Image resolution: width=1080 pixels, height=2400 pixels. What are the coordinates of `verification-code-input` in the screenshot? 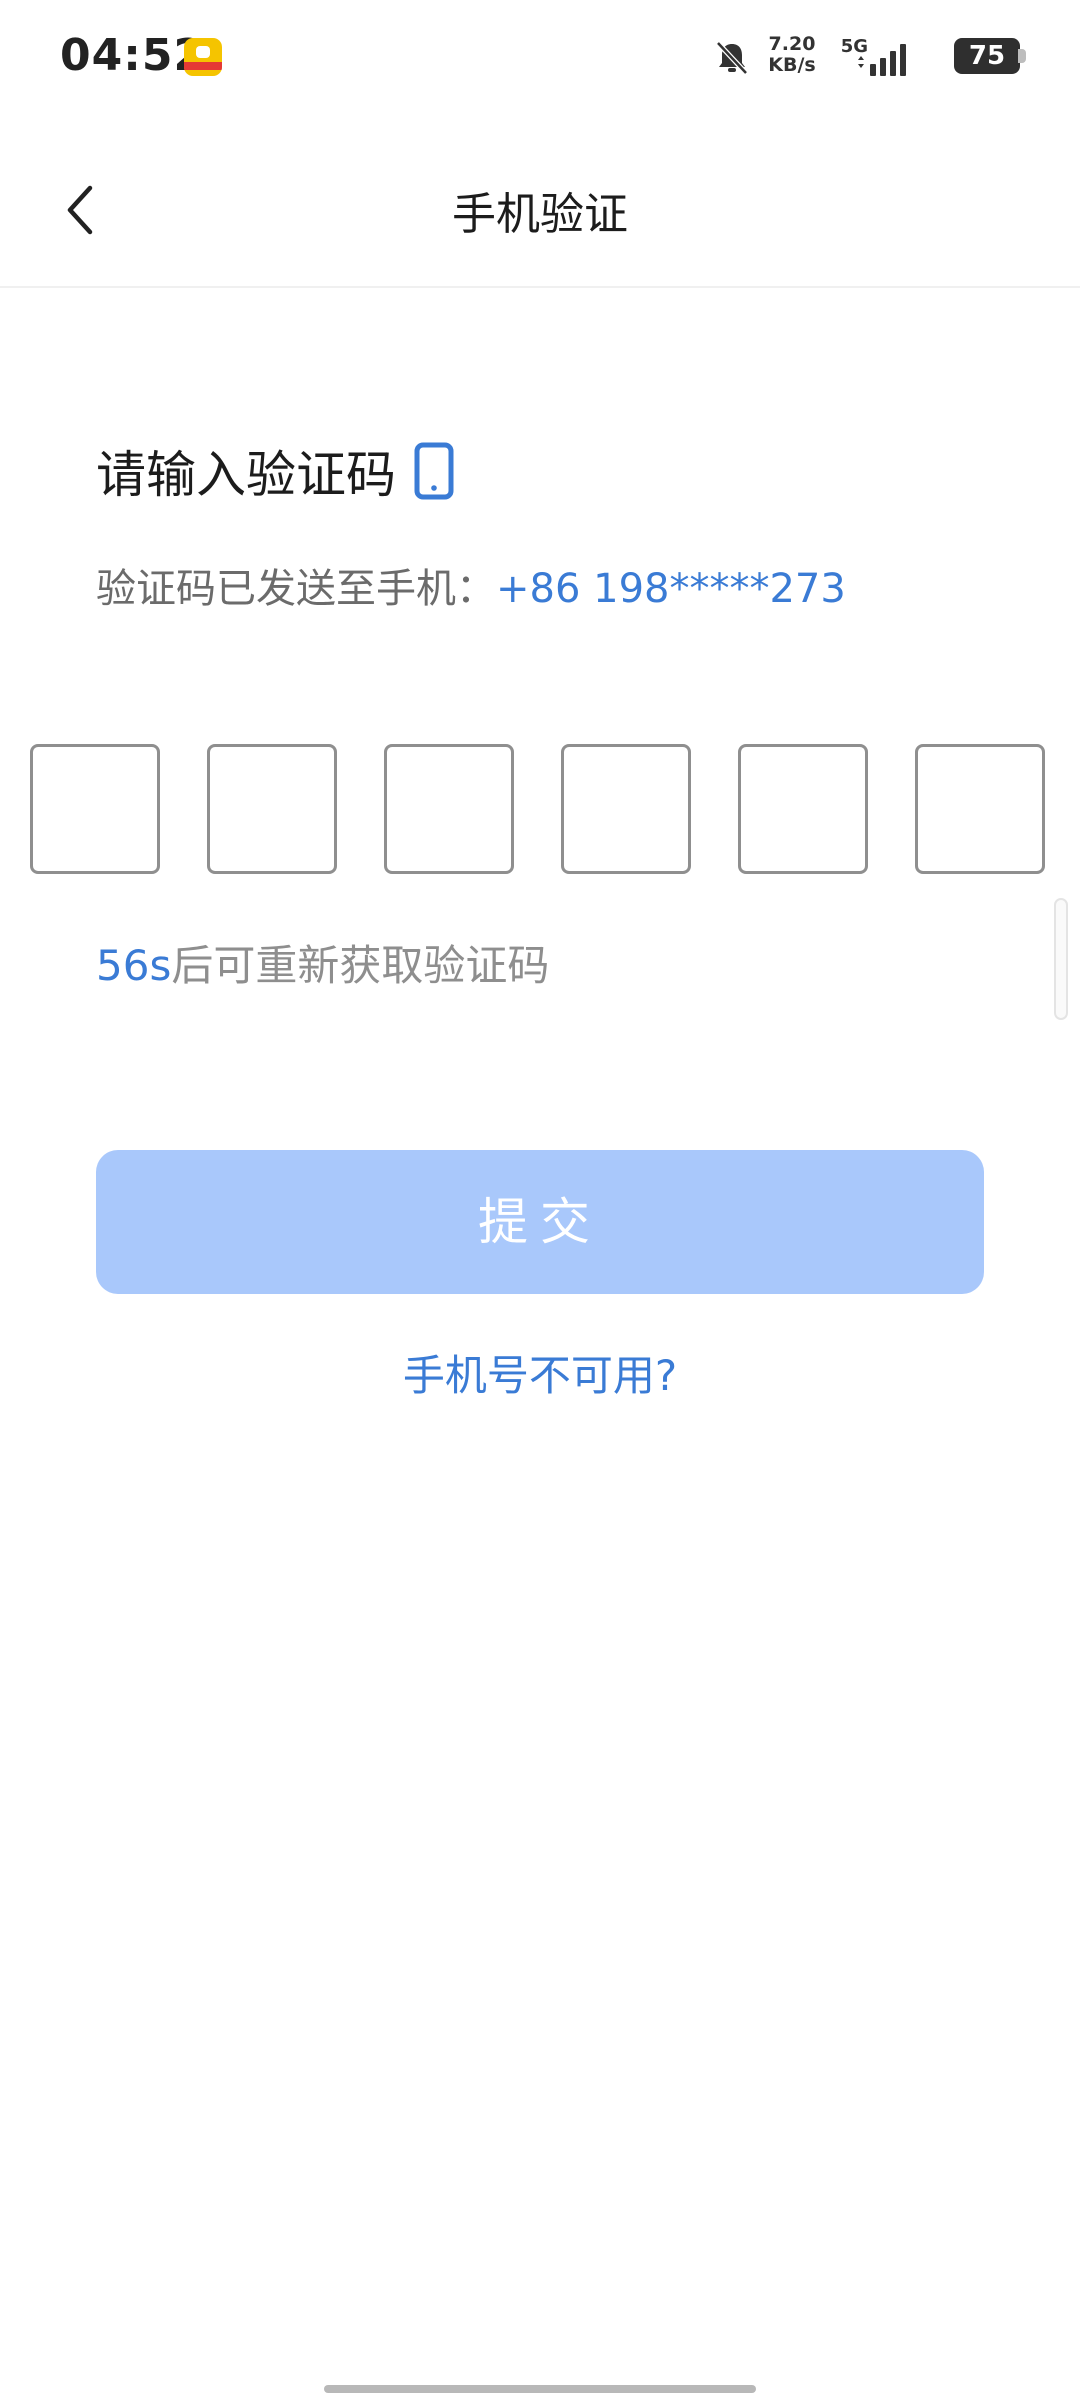 It's located at (540, 812).